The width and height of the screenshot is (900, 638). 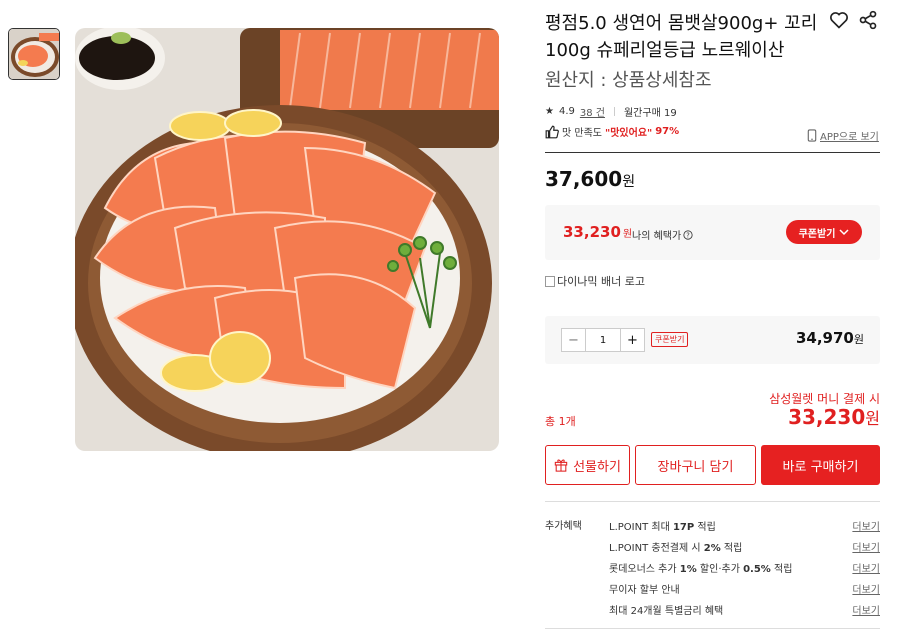 I want to click on benefit-text-part: L.POINT 충전결제 시, so click(x=656, y=548).